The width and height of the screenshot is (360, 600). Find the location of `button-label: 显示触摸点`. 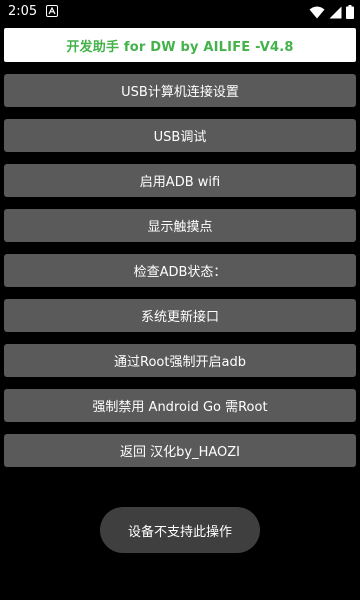

button-label: 显示触摸点 is located at coordinates (180, 227).